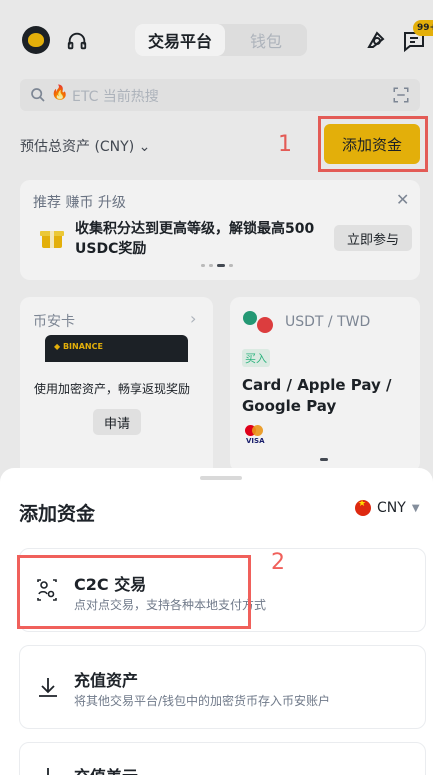  Describe the element at coordinates (202, 701) in the screenshot. I see `option-deposit-crypto-desc: 将其他交易平台/钱包中的加密货币存入币安账户` at that location.